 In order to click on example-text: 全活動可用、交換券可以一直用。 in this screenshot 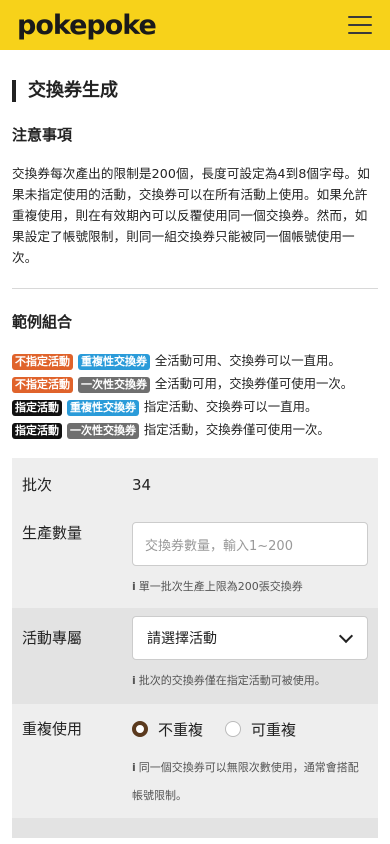, I will do `click(247, 360)`.